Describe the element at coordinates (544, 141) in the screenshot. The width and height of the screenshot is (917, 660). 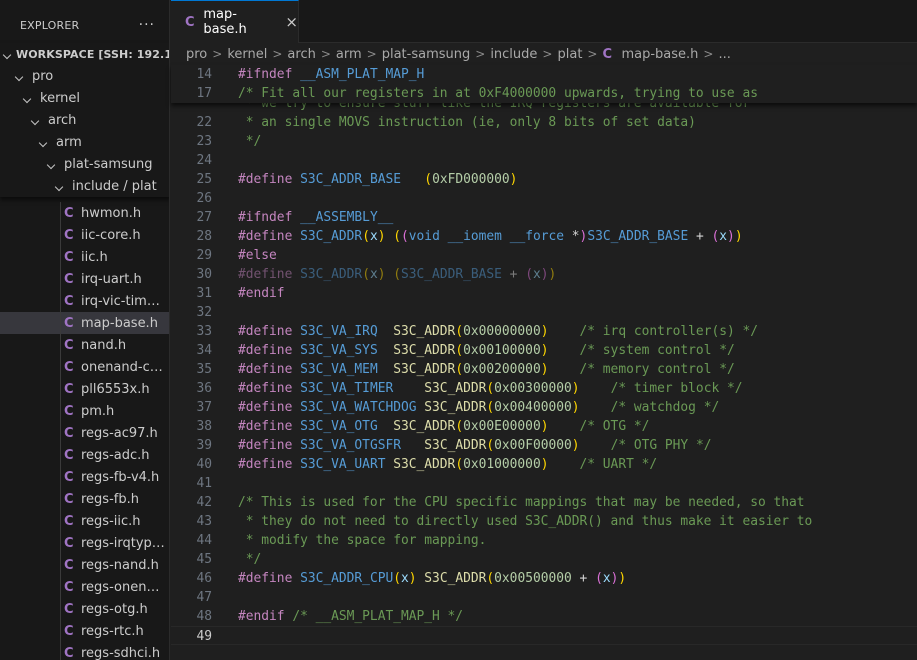
I see `code-line: 23 */` at that location.